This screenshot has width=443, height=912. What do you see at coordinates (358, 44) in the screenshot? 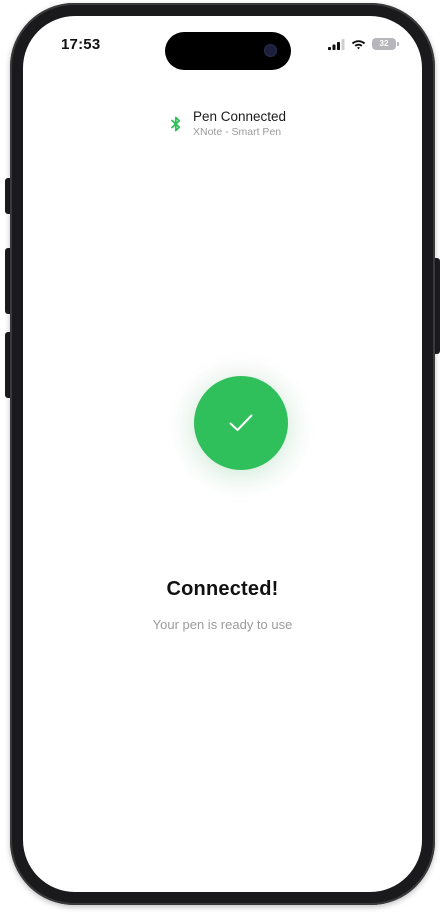
I see `wifi-icon` at bounding box center [358, 44].